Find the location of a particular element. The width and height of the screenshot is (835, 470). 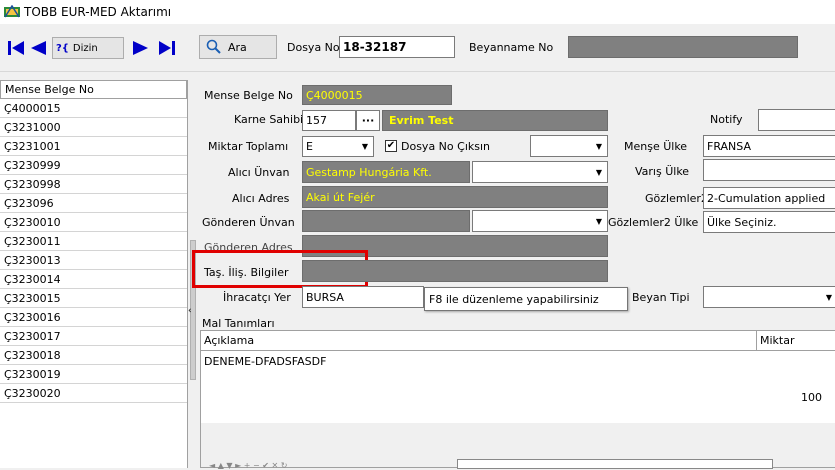

list-item: Ç3230013 is located at coordinates (93, 260).